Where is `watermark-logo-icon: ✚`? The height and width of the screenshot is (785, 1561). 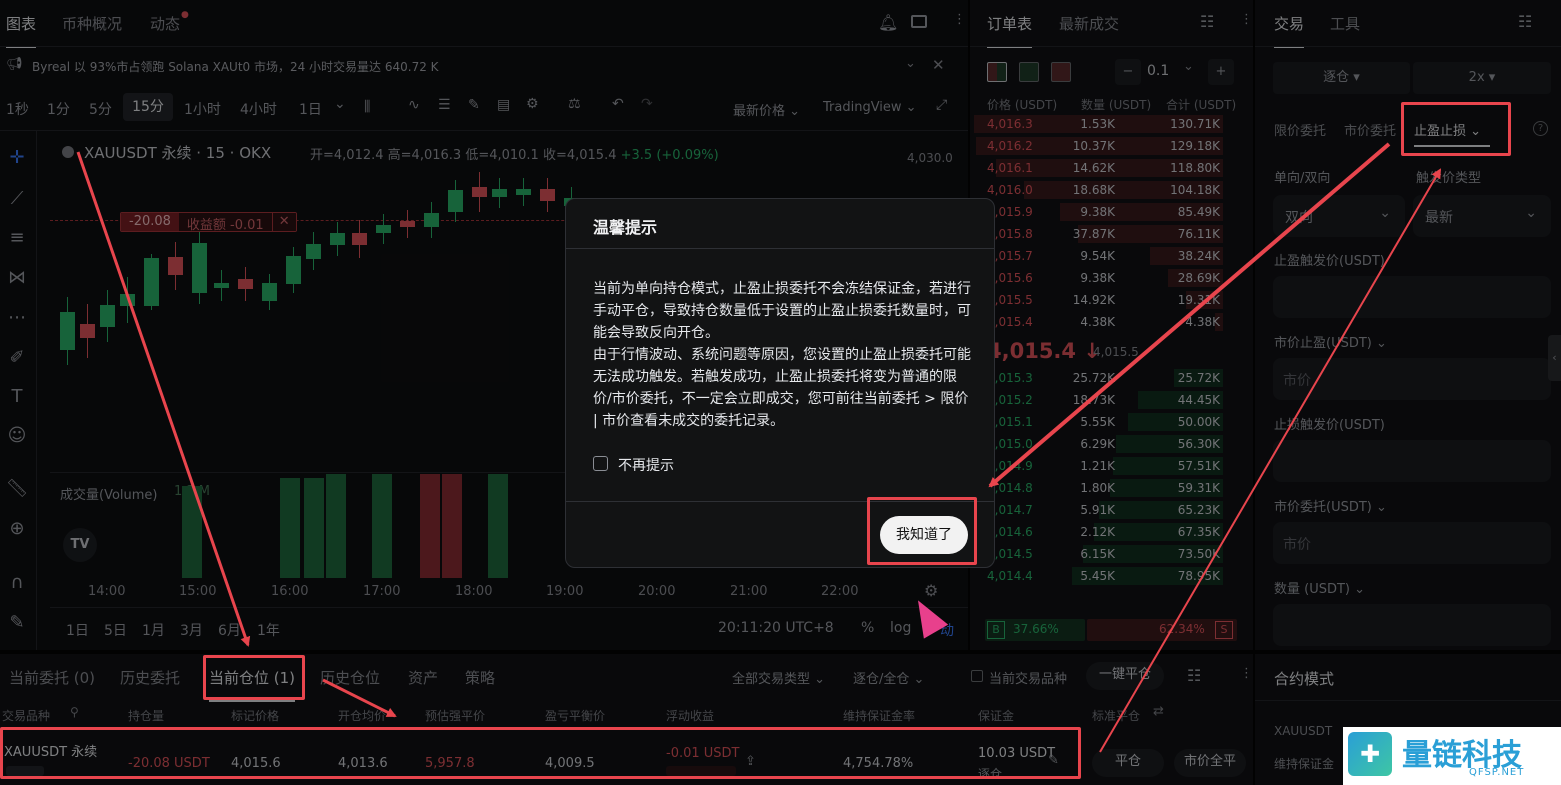
watermark-logo-icon: ✚ is located at coordinates (1370, 754).